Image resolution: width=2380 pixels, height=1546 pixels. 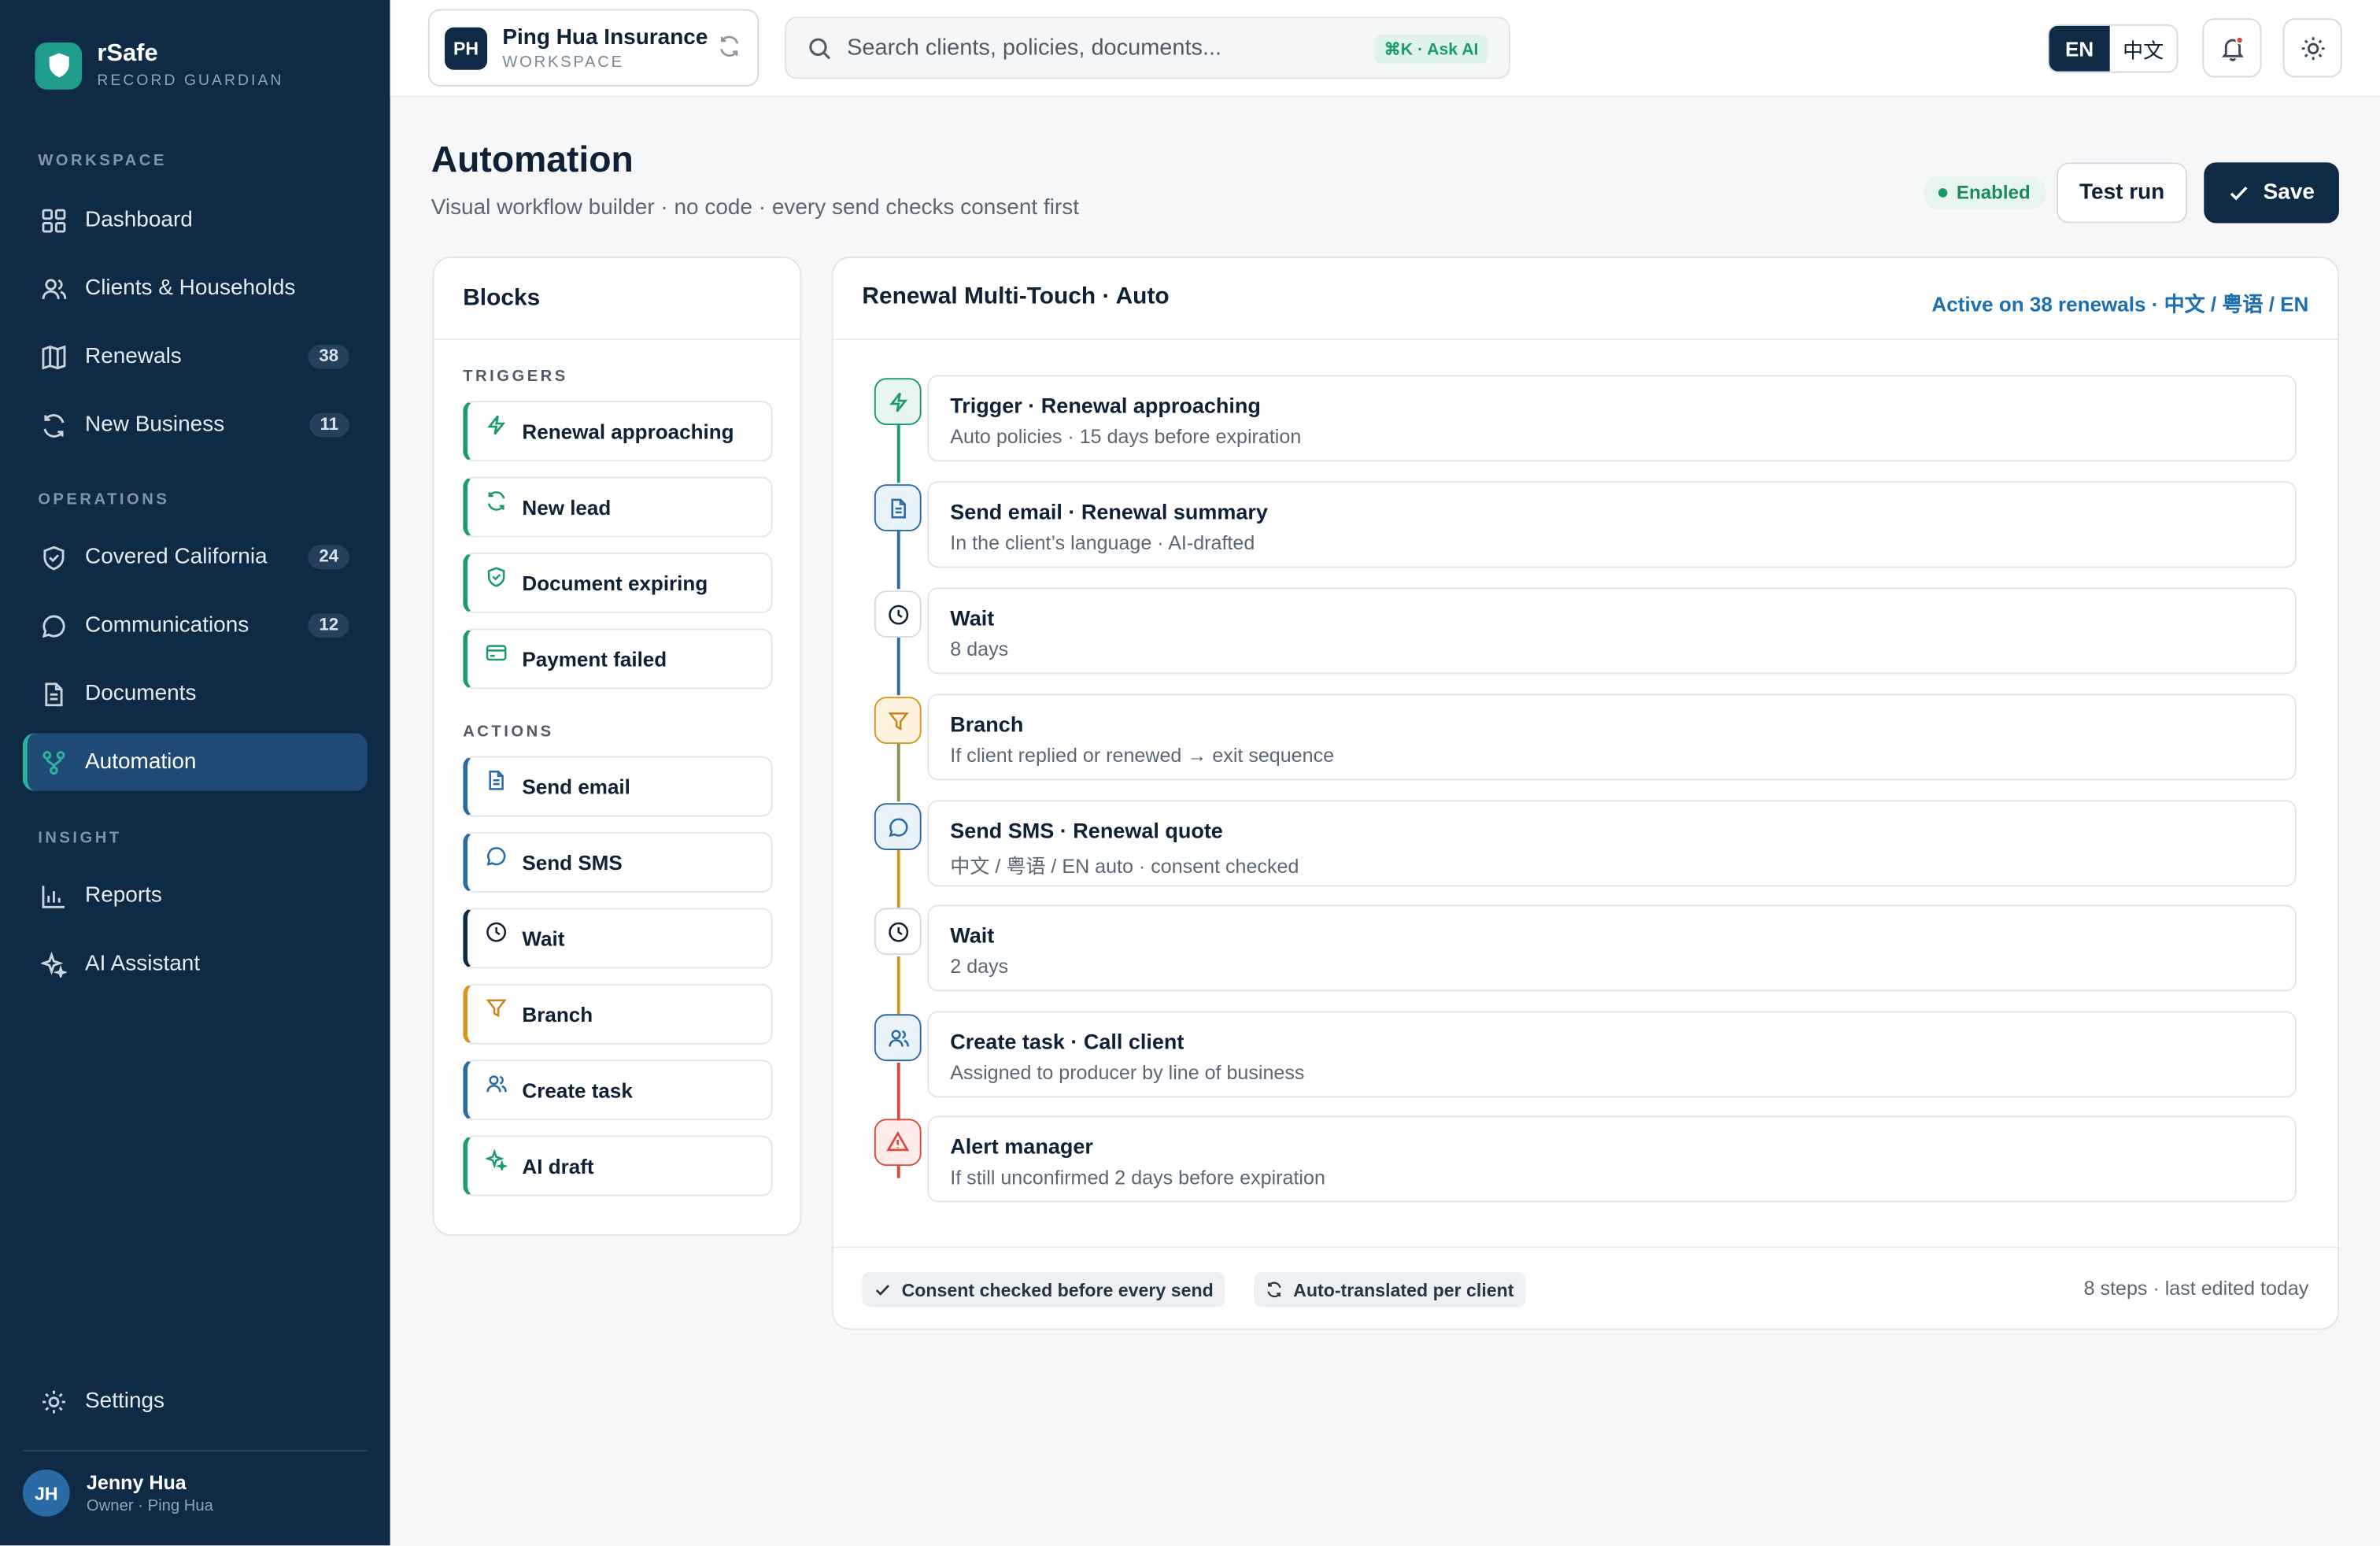 I want to click on language-toggle: EN 中文, so click(x=2113, y=48).